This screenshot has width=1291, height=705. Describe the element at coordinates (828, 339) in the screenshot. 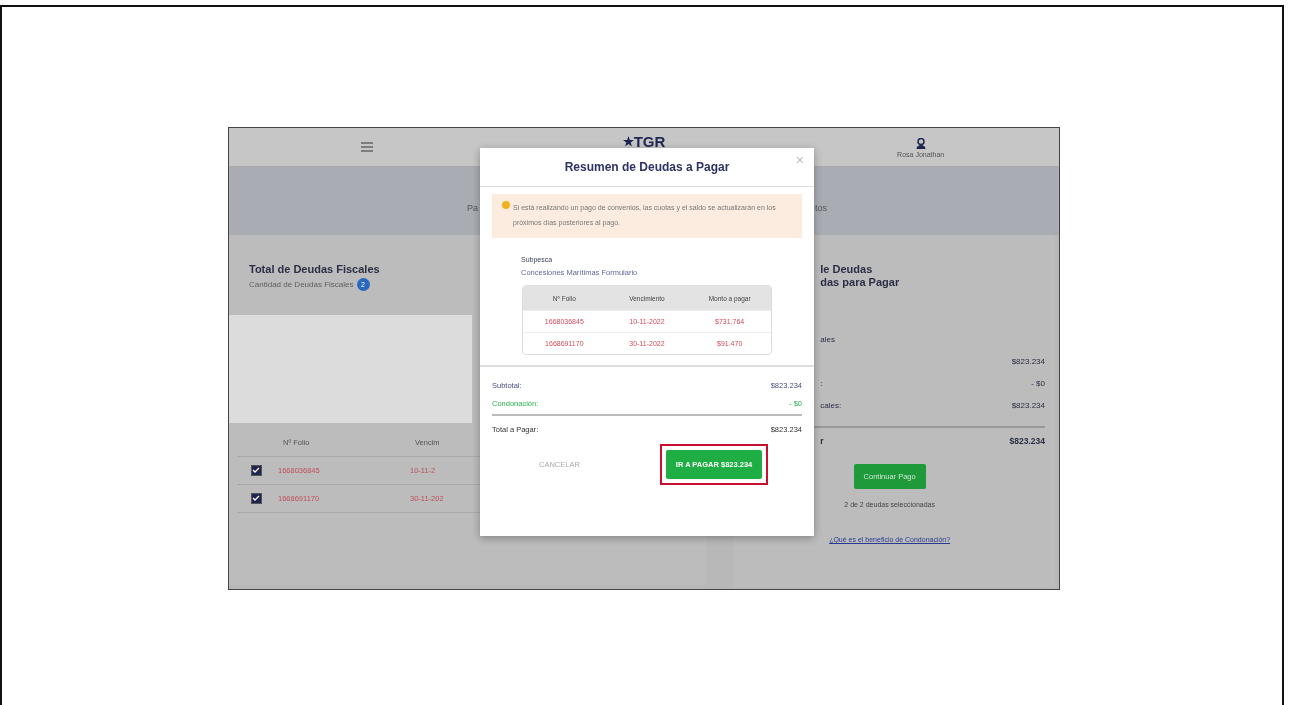

I see `section-label: ales` at that location.